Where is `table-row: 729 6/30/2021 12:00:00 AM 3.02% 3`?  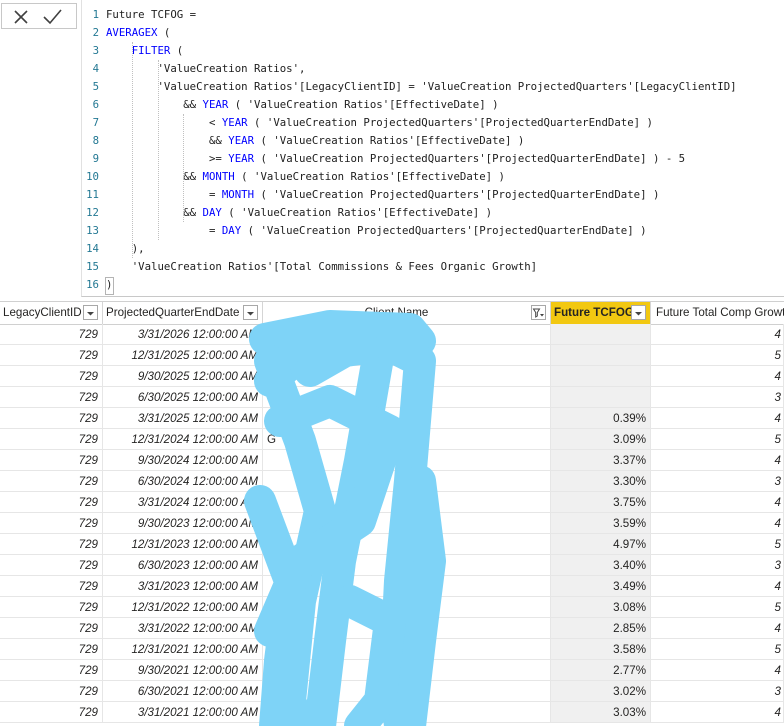
table-row: 729 6/30/2021 12:00:00 AM 3.02% 3 is located at coordinates (392, 691).